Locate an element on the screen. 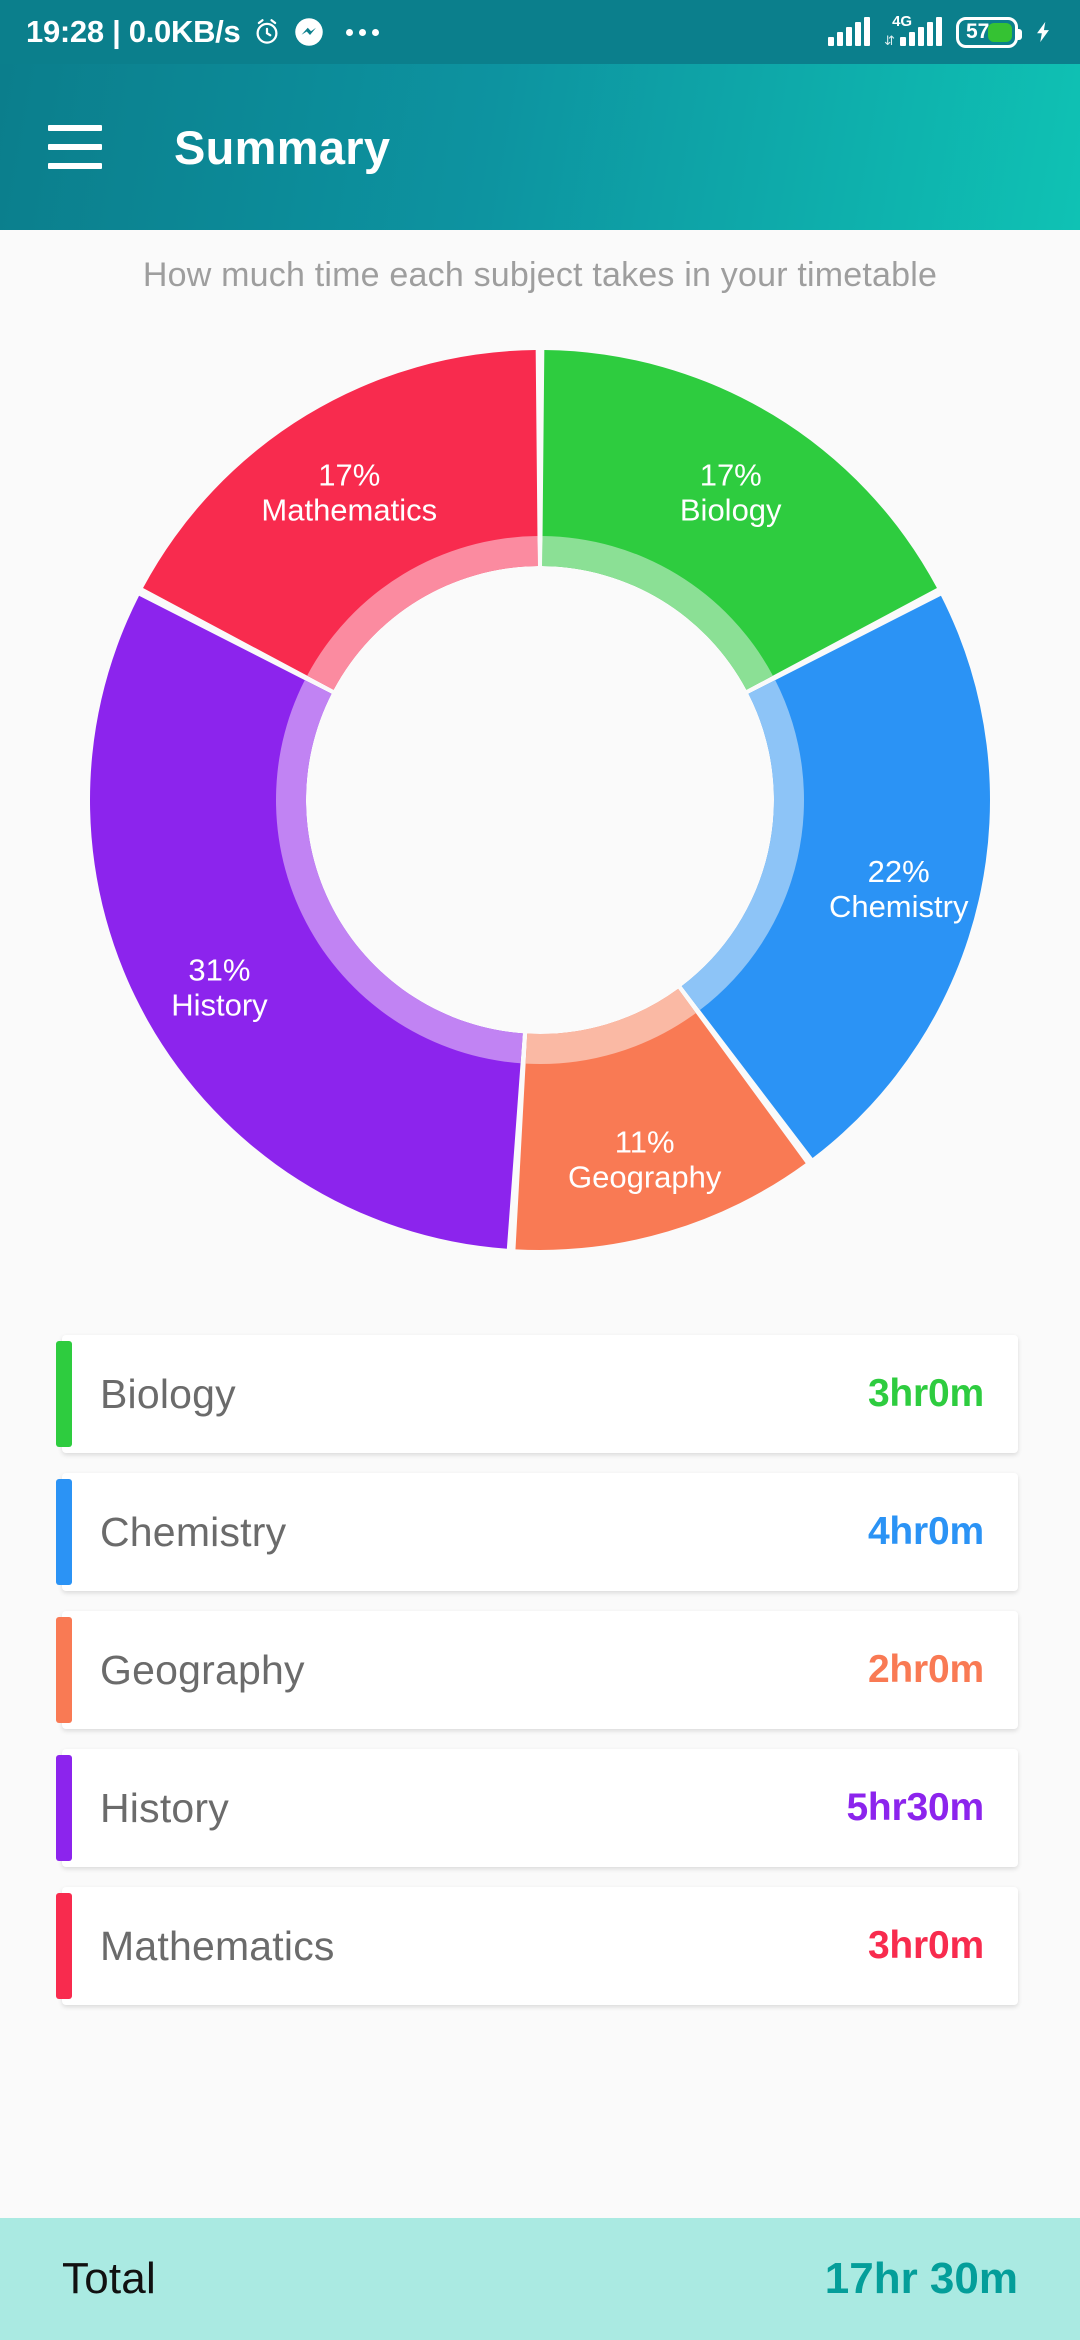 Image resolution: width=1080 pixels, height=2340 pixels. total-bar: Total 17hr 30m is located at coordinates (540, 2279).